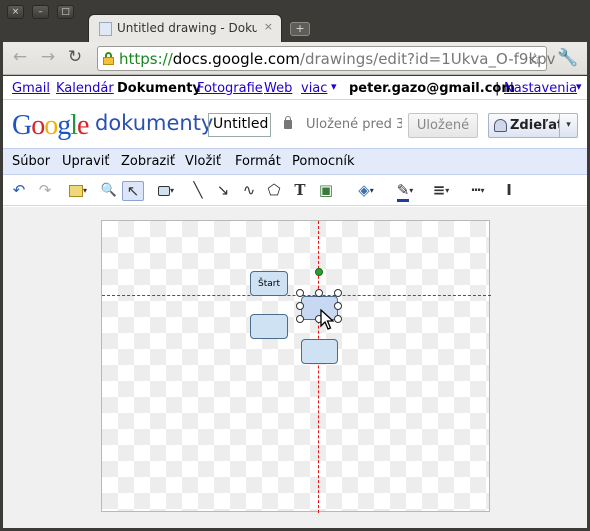 The image size is (590, 531). What do you see at coordinates (326, 191) in the screenshot?
I see `image-tool-icon: ▣` at bounding box center [326, 191].